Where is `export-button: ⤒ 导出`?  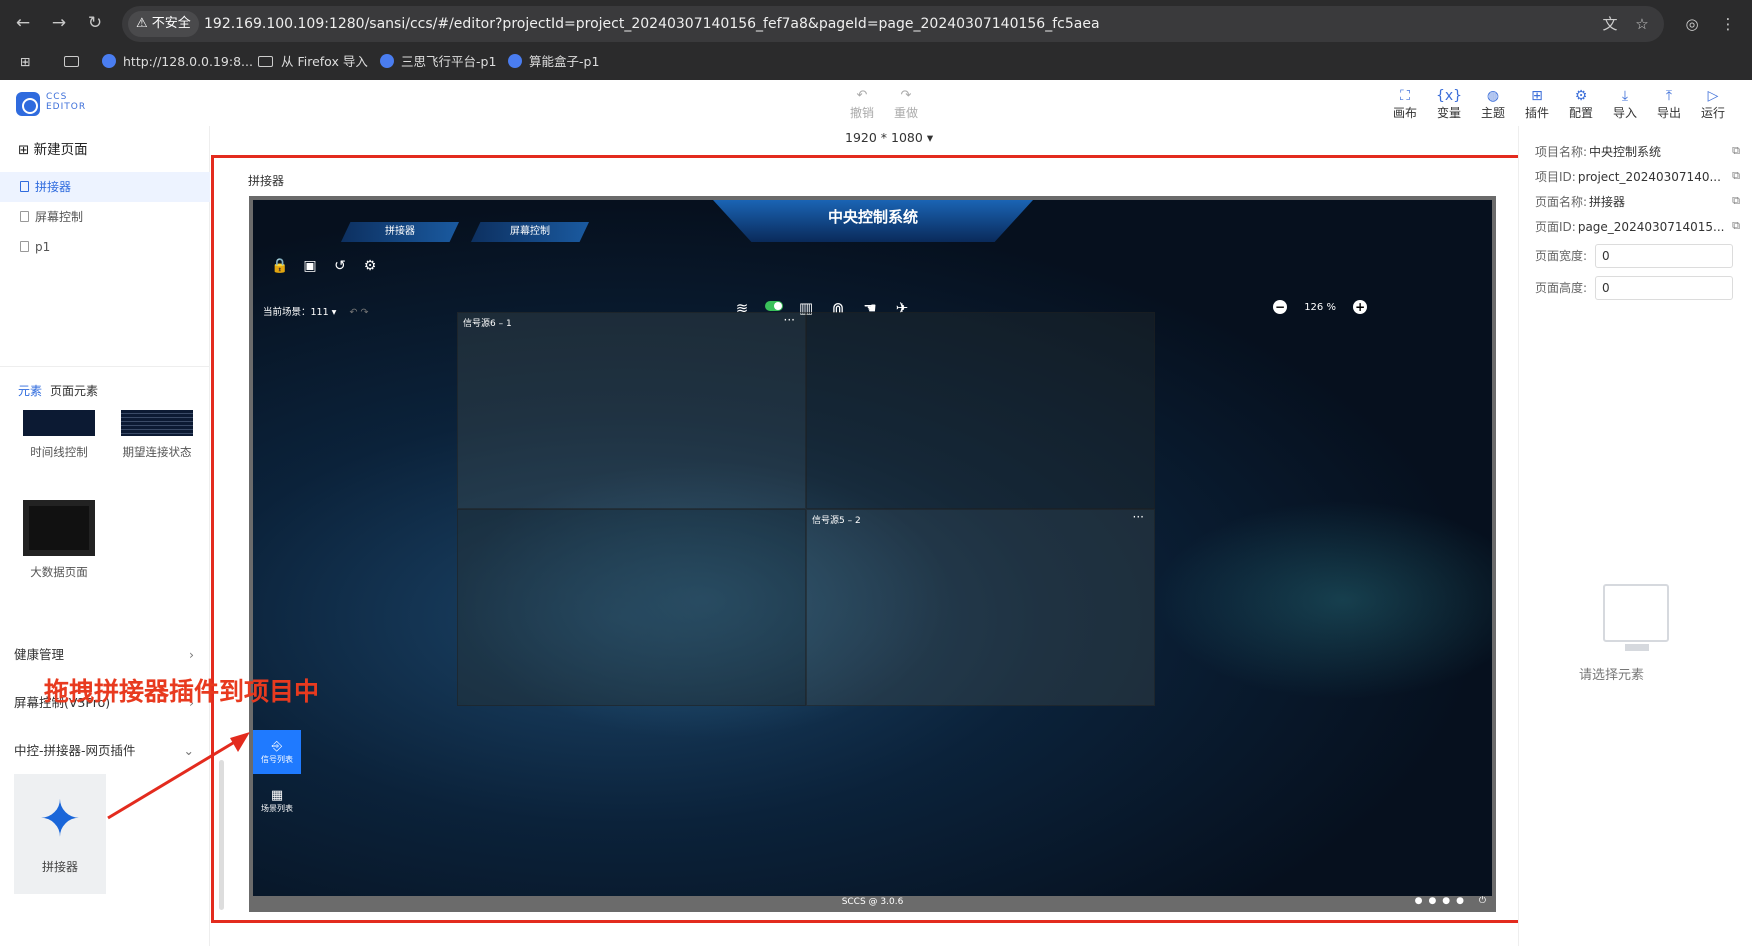 export-button: ⤒ 导出 is located at coordinates (1669, 104).